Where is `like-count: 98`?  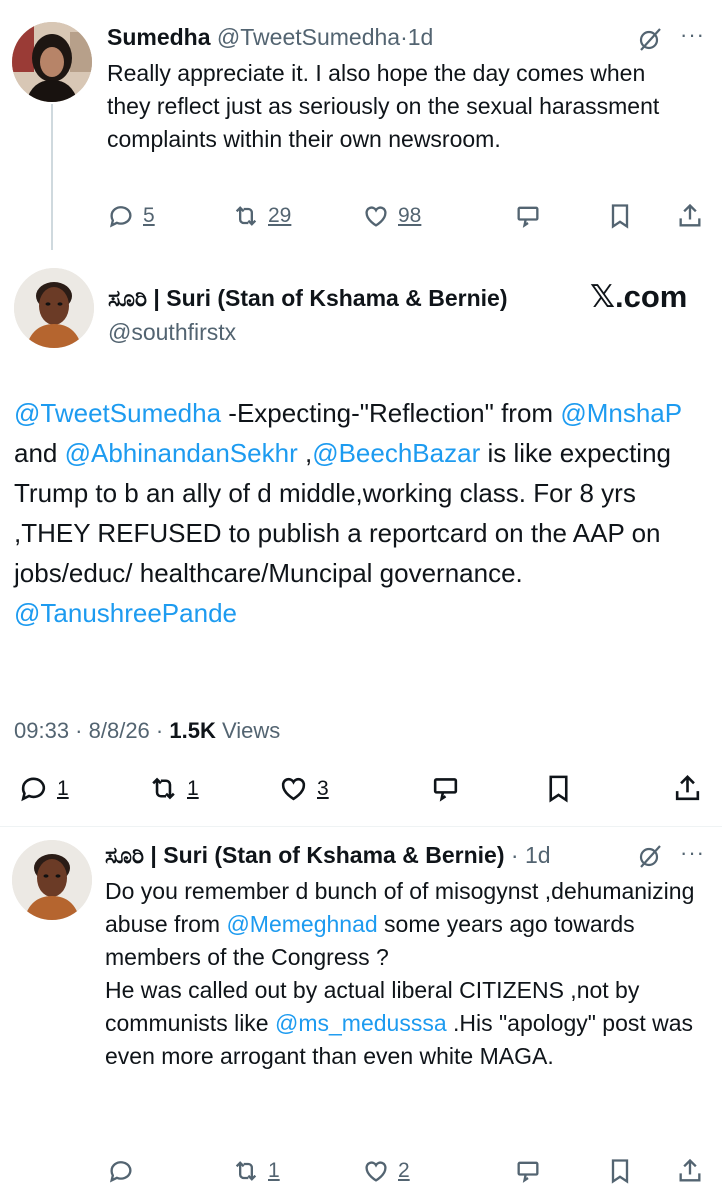
like-count: 98 is located at coordinates (410, 215).